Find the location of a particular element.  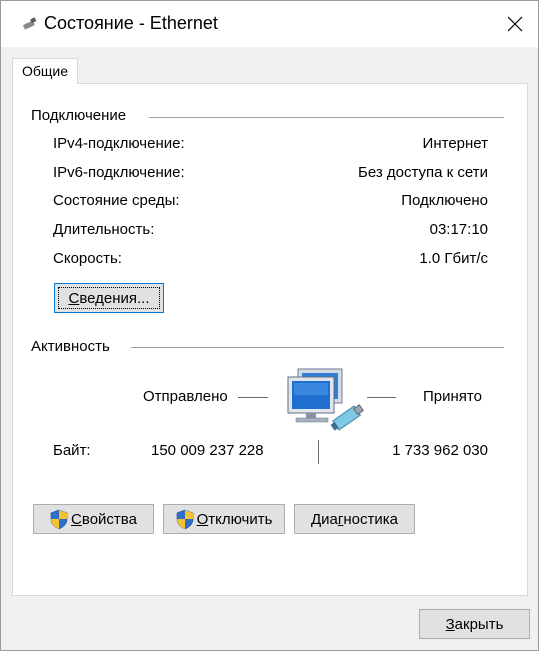

sent-line is located at coordinates (253, 397).